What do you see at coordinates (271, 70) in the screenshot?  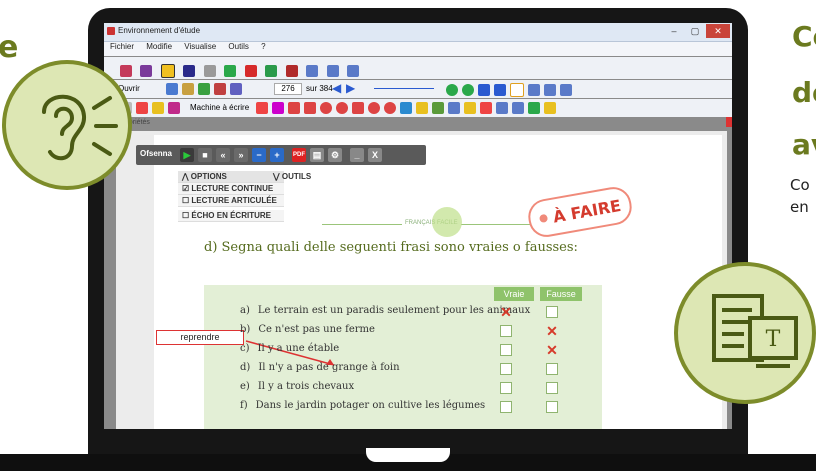 I see `tool-home-icon` at bounding box center [271, 70].